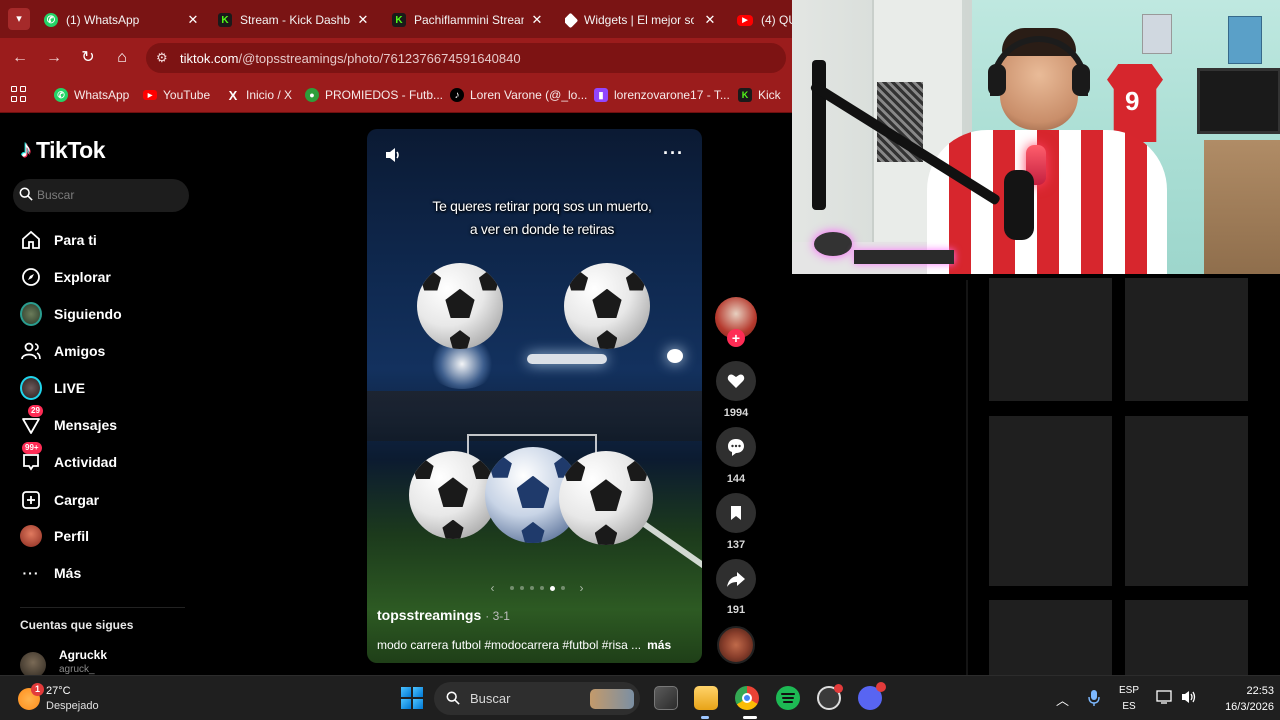 This screenshot has height=720, width=1280. What do you see at coordinates (1062, 705) in the screenshot?
I see `show-hidden-icons: ︿` at bounding box center [1062, 705].